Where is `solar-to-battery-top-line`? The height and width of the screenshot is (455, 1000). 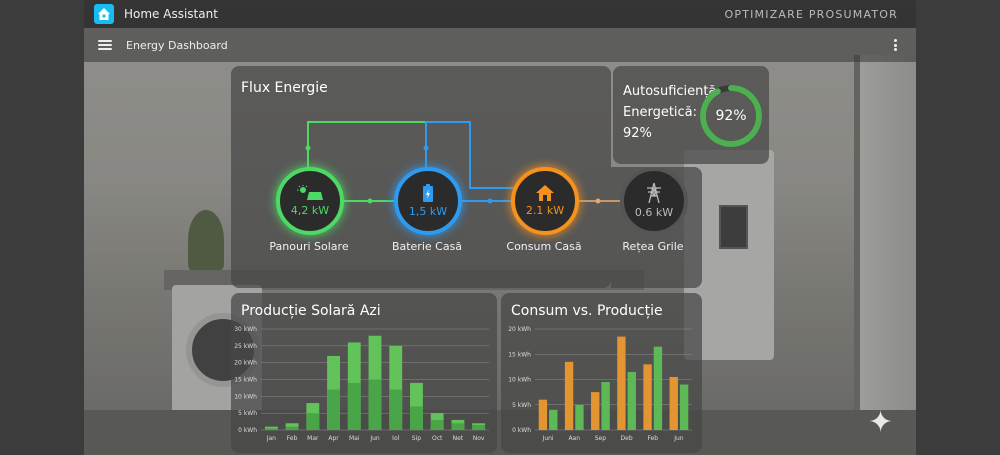
solar-to-battery-top-line is located at coordinates (367, 146).